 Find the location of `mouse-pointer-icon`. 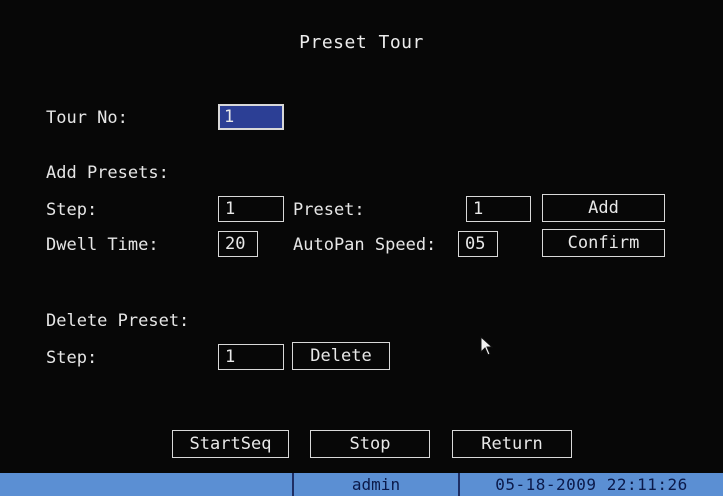

mouse-pointer-icon is located at coordinates (487, 346).